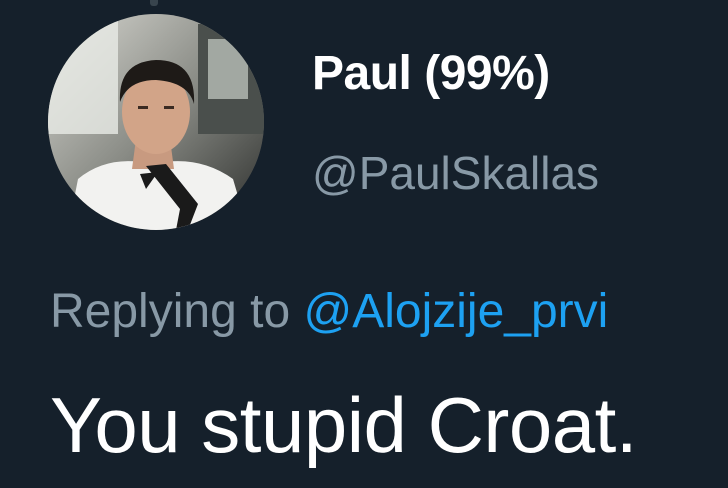 The height and width of the screenshot is (488, 728). I want to click on avatar, so click(156, 122).